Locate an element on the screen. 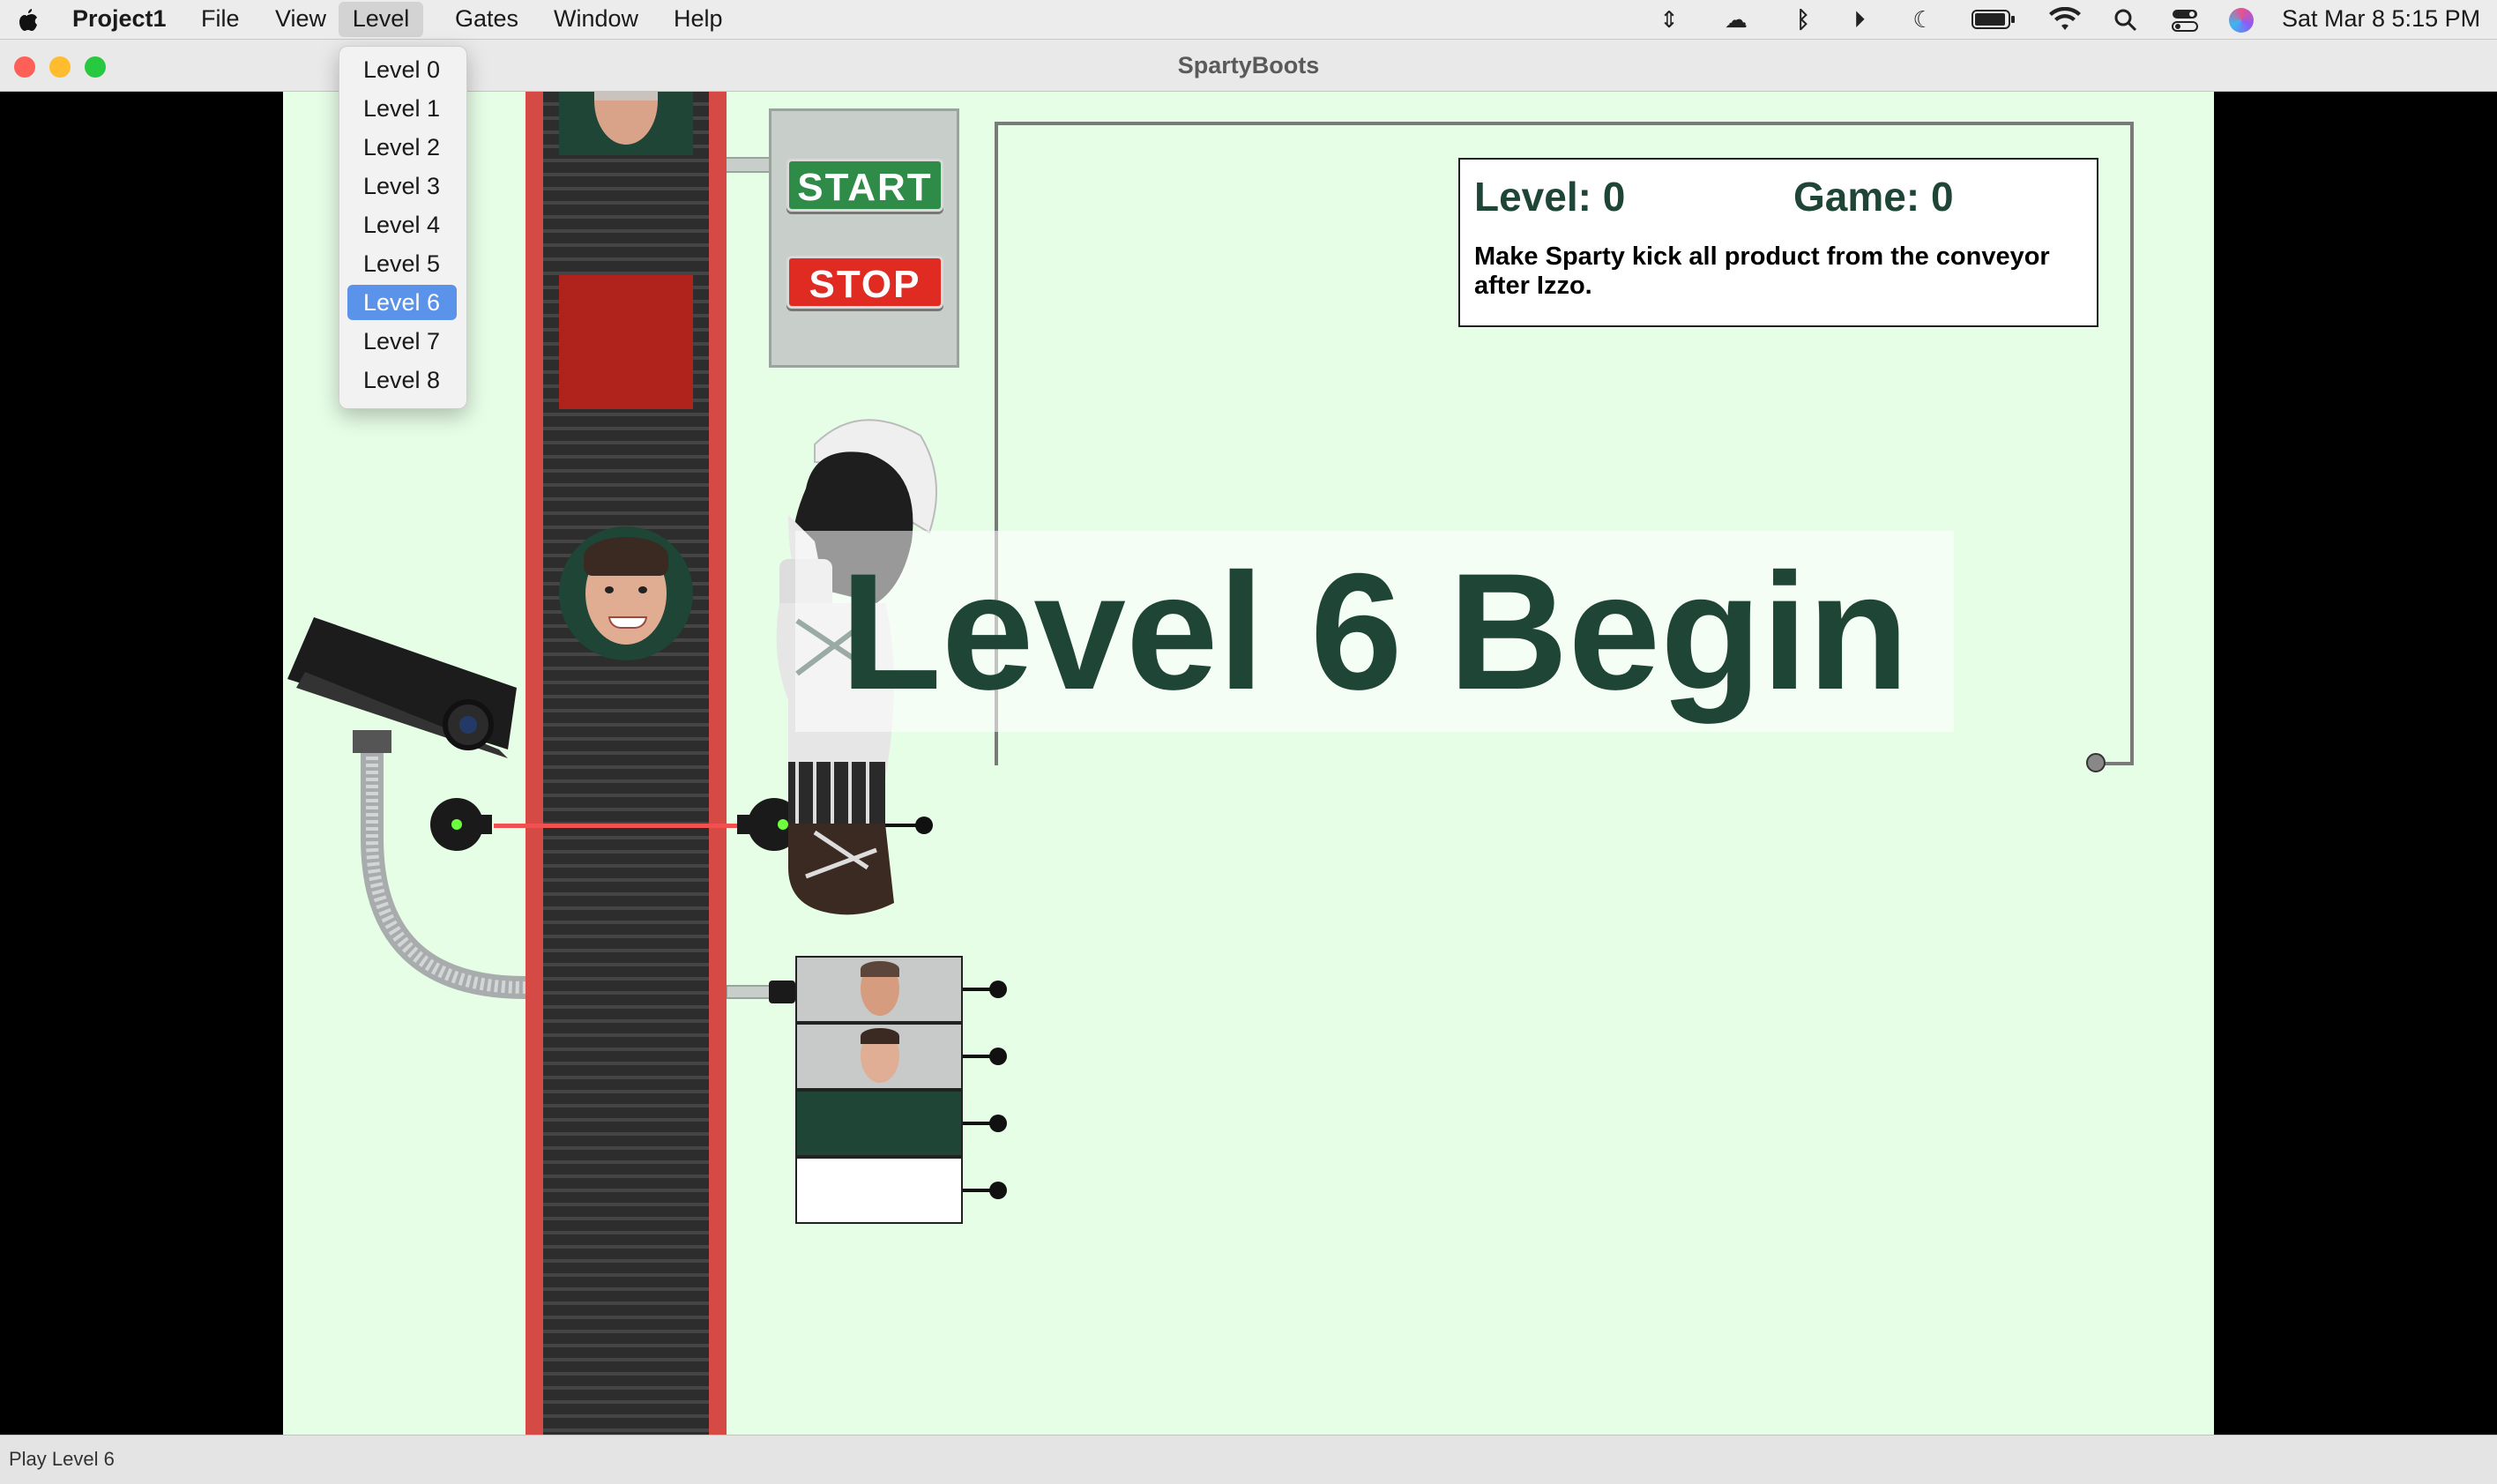 This screenshot has width=2497, height=1484. level-menu-item-1: Level 1 is located at coordinates (402, 108).